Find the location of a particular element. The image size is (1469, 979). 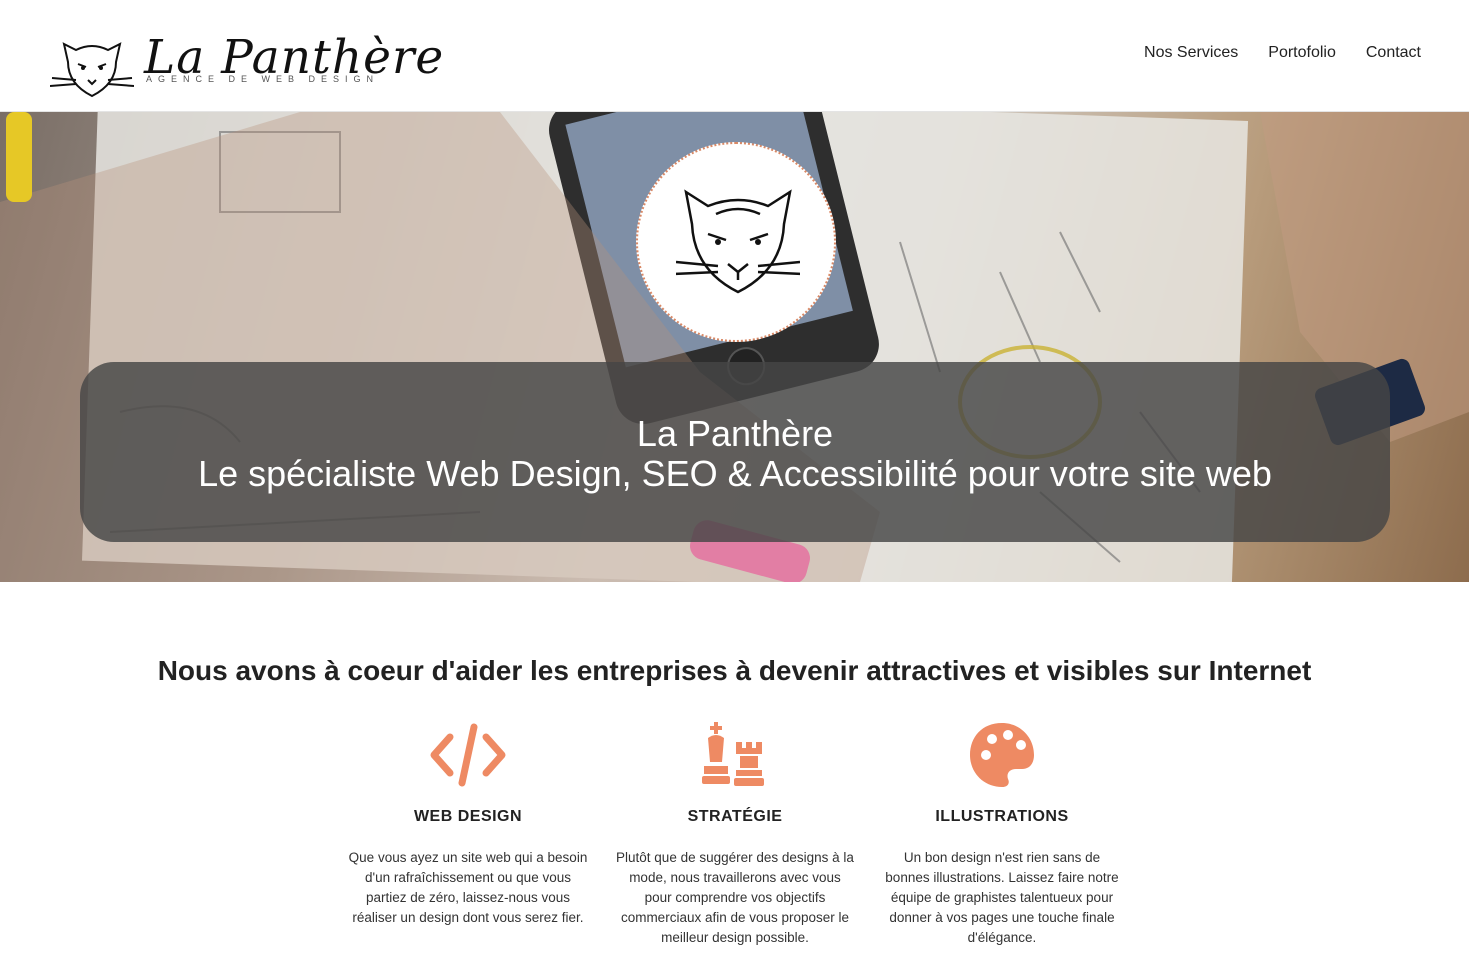

hero-title: La Panthère is located at coordinates (735, 433).